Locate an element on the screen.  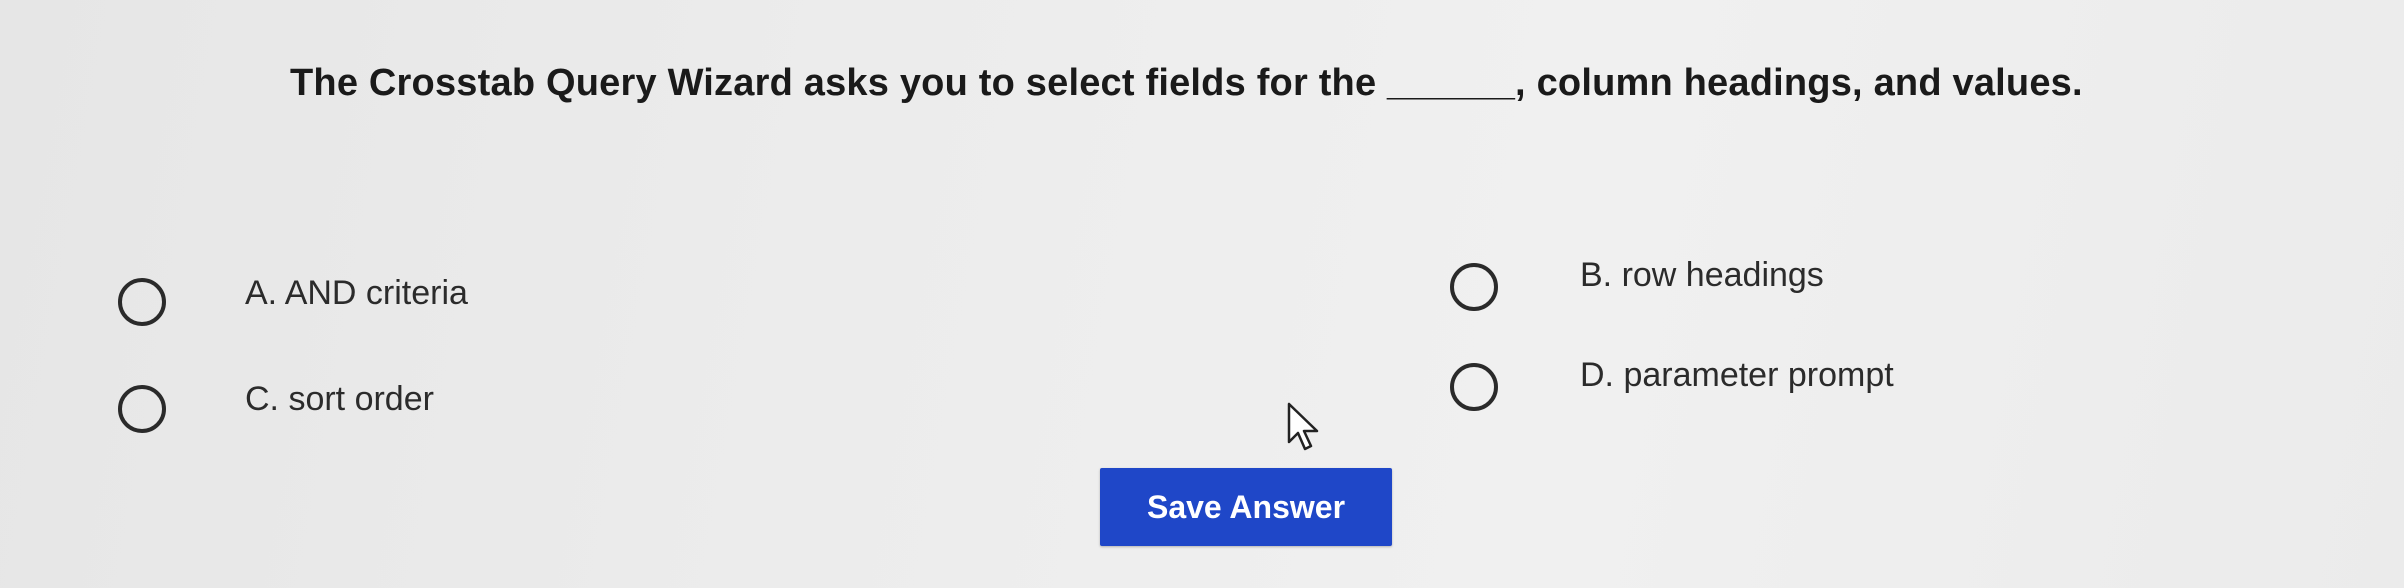
option-a-label: A. AND criteria is located at coordinates (356, 293).